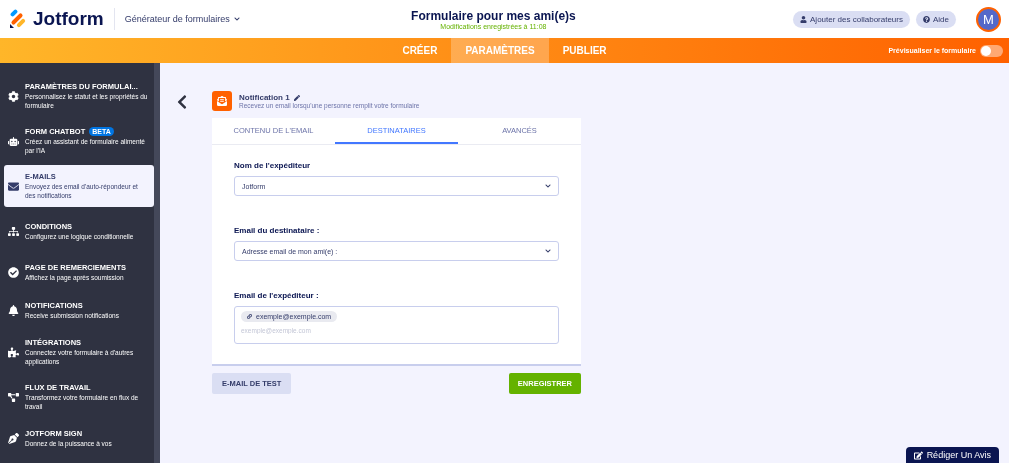 This screenshot has width=1009, height=463. I want to click on hierarchy-icon, so click(13, 231).